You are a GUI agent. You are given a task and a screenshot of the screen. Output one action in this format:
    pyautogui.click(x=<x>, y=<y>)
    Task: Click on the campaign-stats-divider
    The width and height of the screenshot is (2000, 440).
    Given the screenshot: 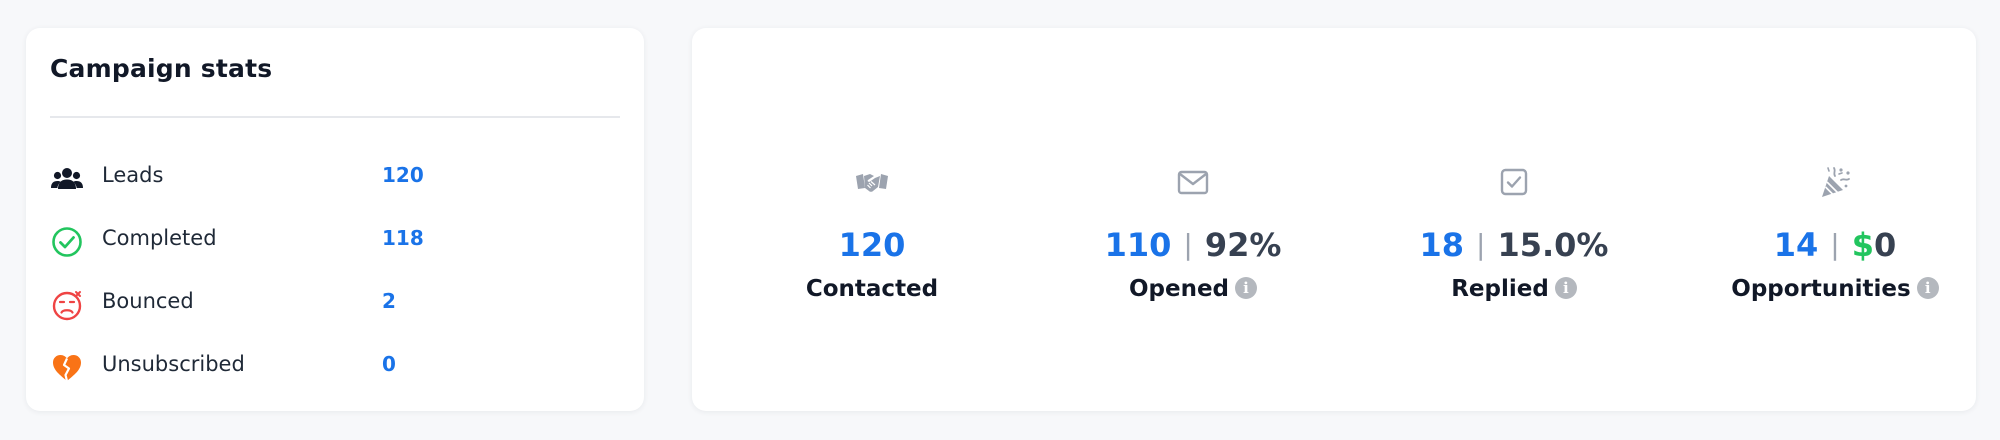 What is the action you would take?
    pyautogui.click(x=335, y=117)
    